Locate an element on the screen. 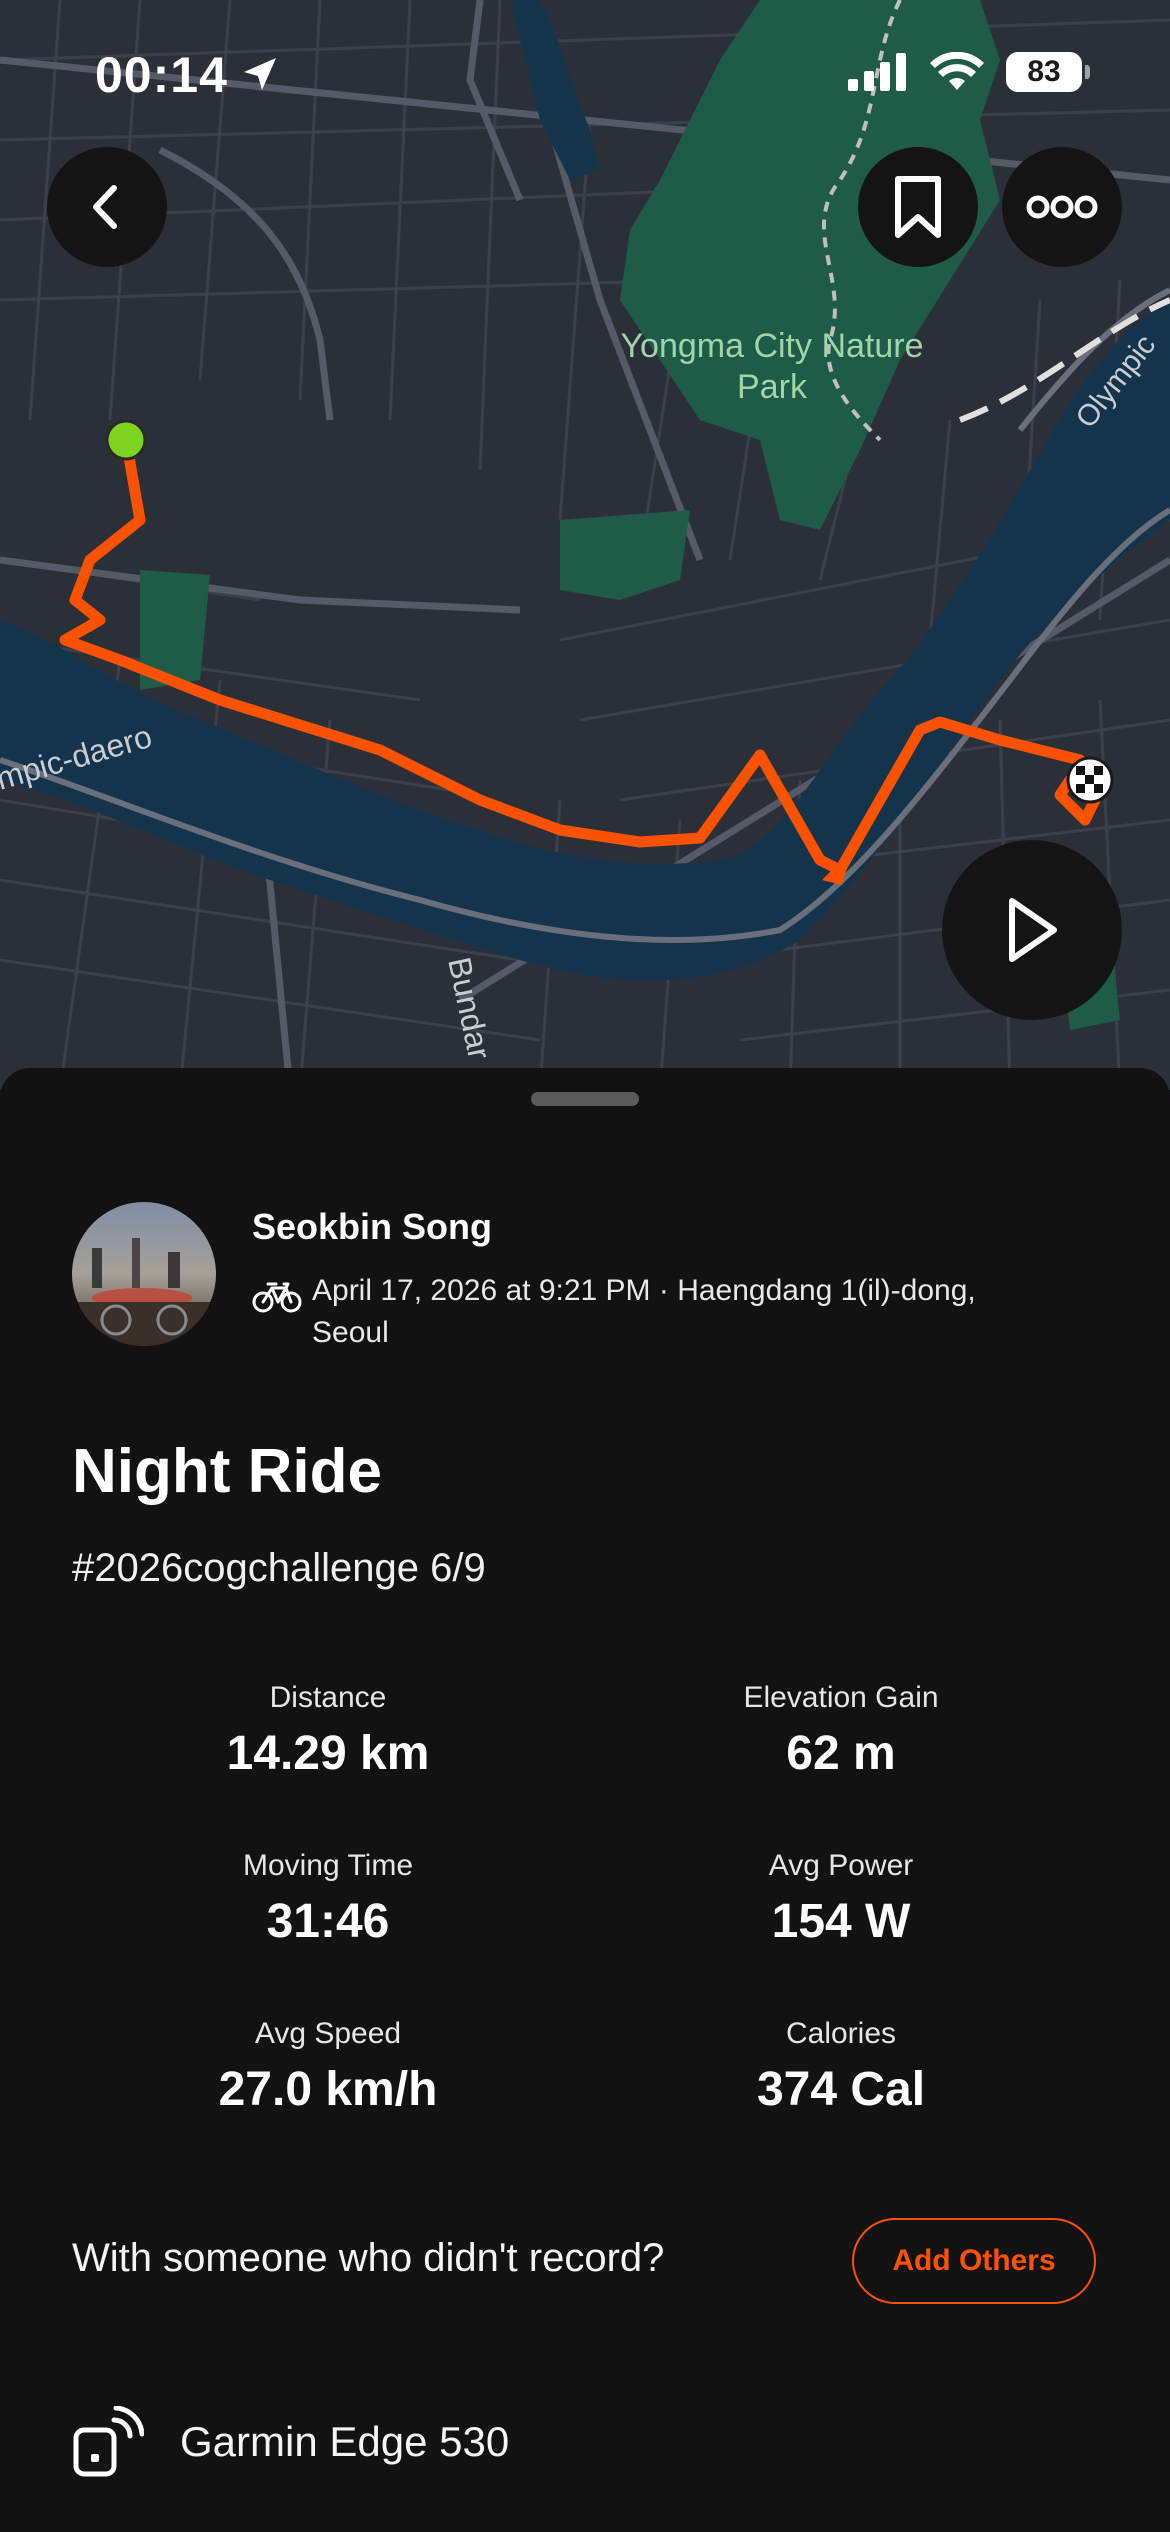 This screenshot has width=1170, height=2532. device-row: Garmin Edge 530 is located at coordinates (290, 2442).